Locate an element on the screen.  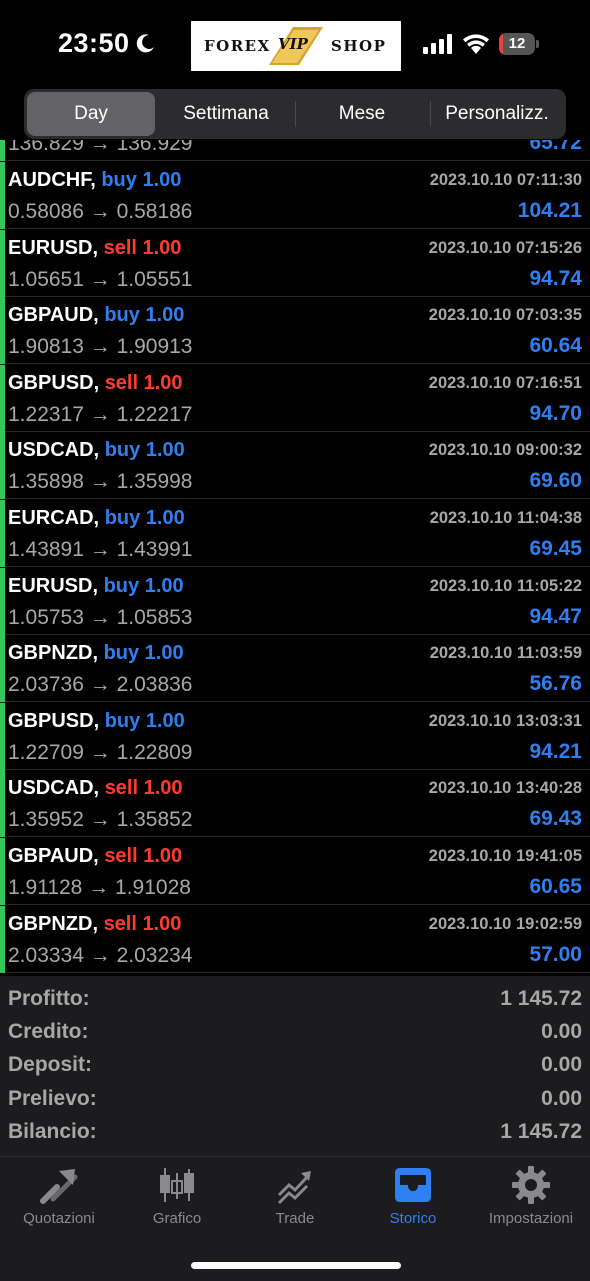
trade-prices: 2.03334 → 2.03234 is located at coordinates (100, 955).